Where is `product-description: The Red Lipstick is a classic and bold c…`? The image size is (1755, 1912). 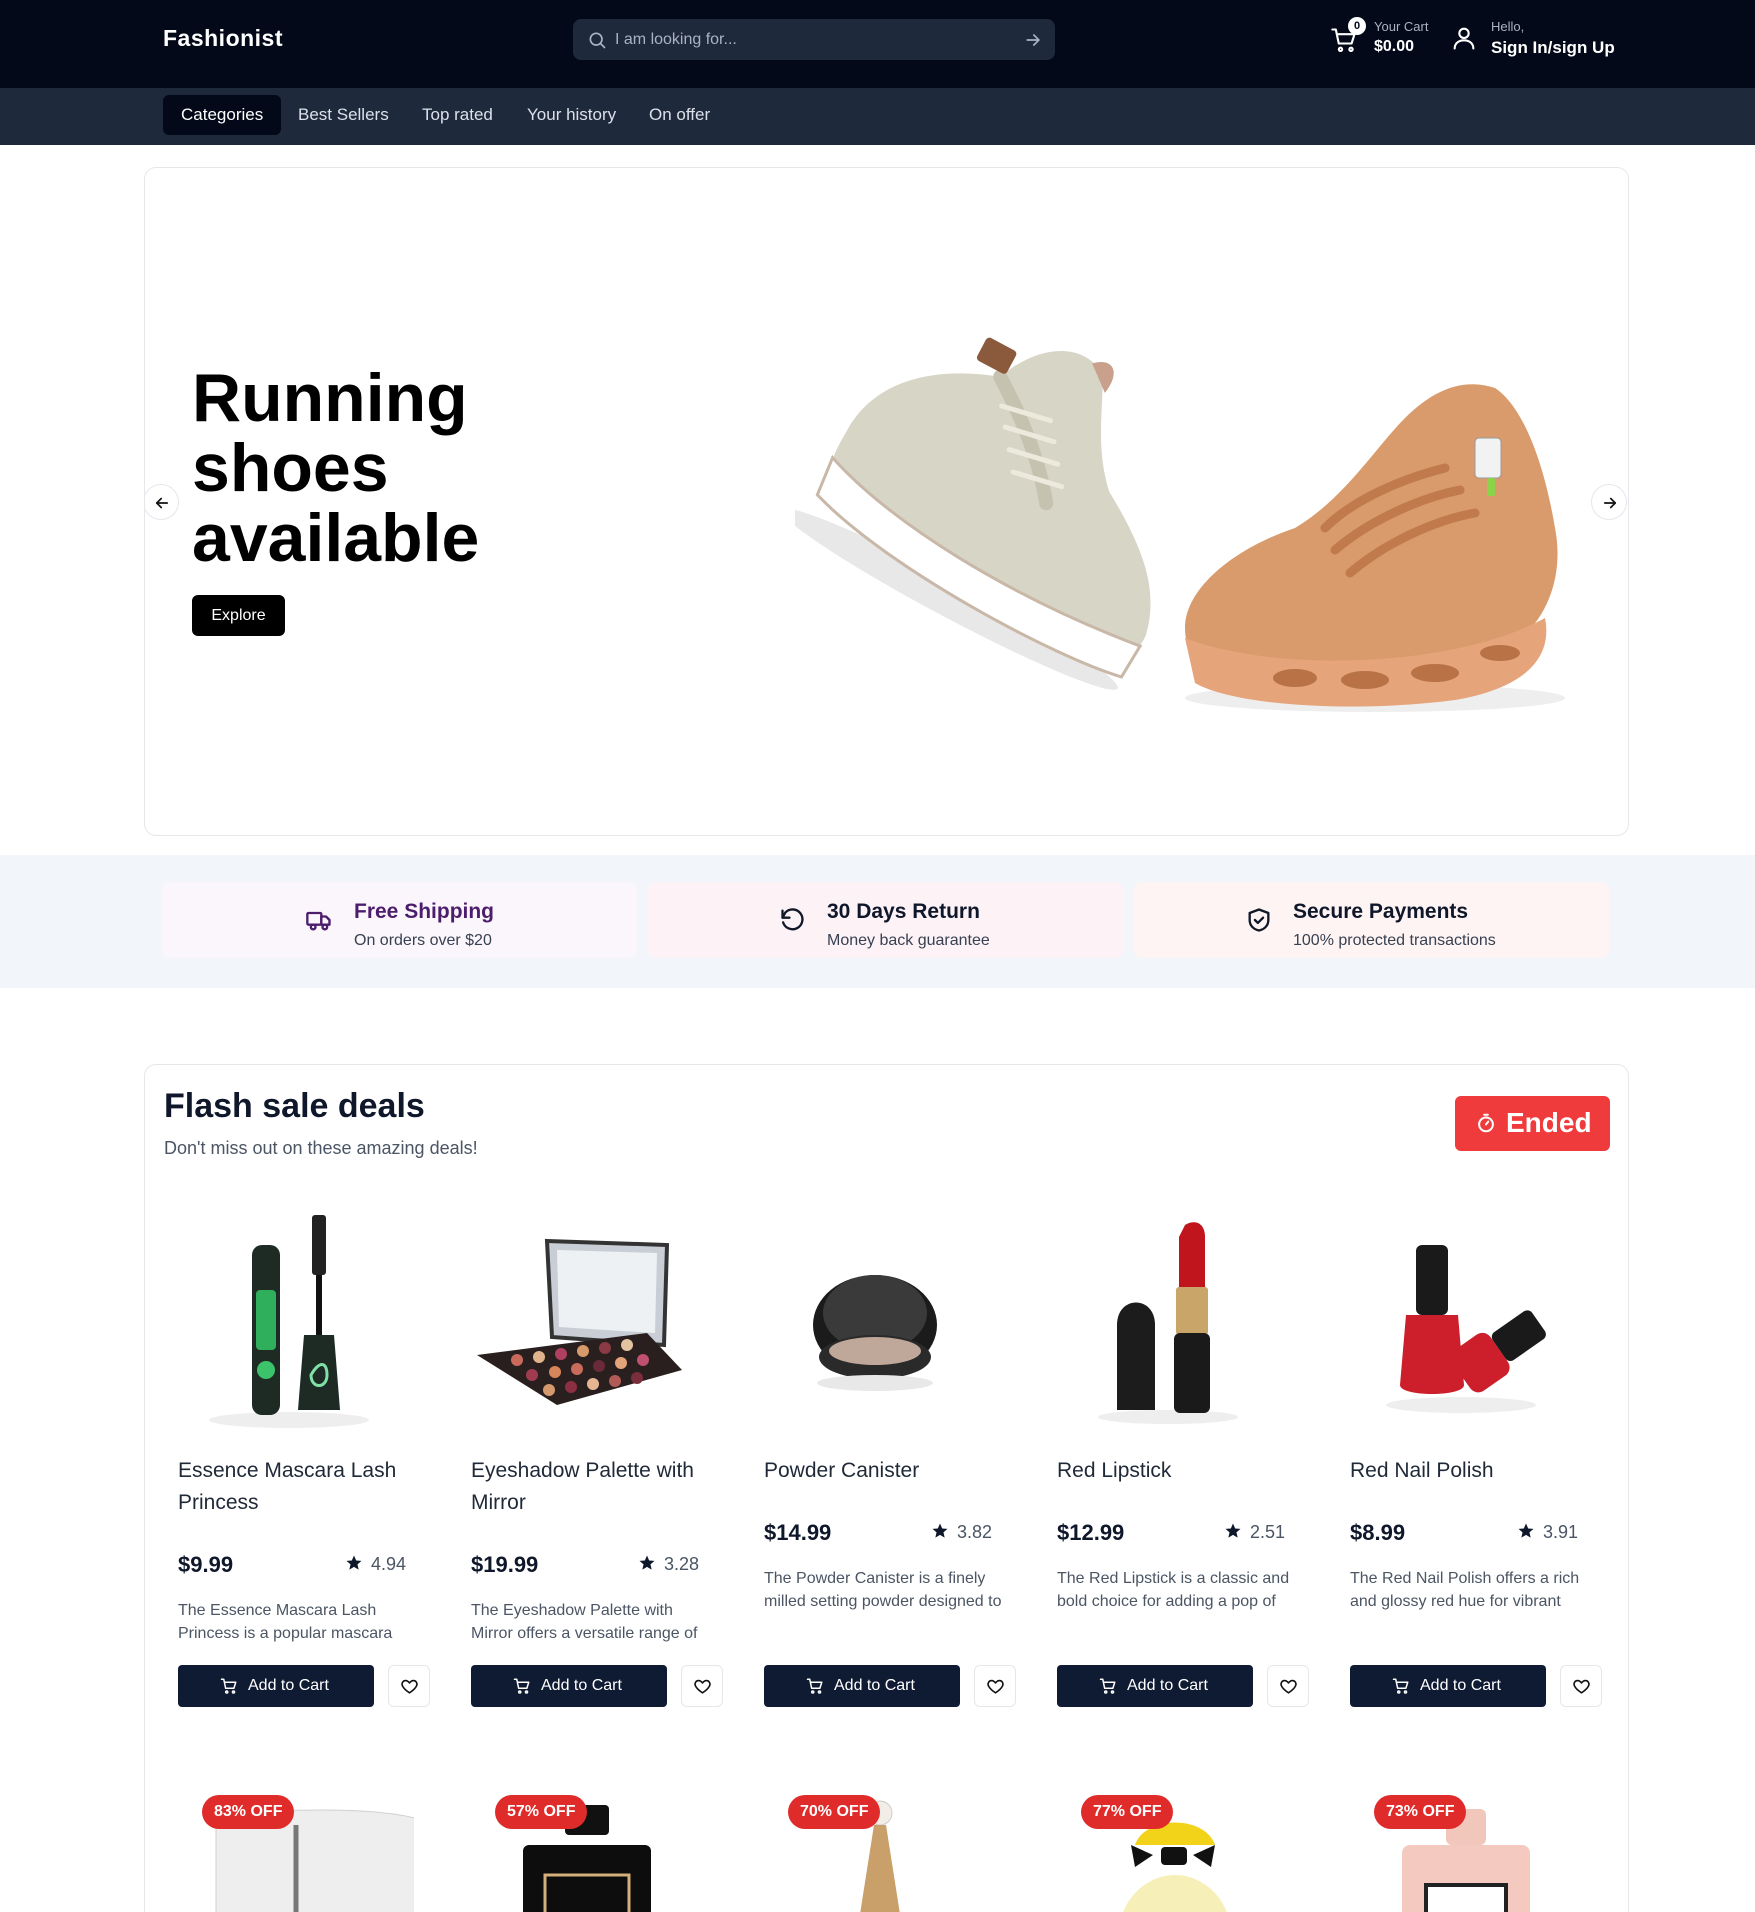 product-description: The Red Lipstick is a classic and bold c… is located at coordinates (1173, 1590).